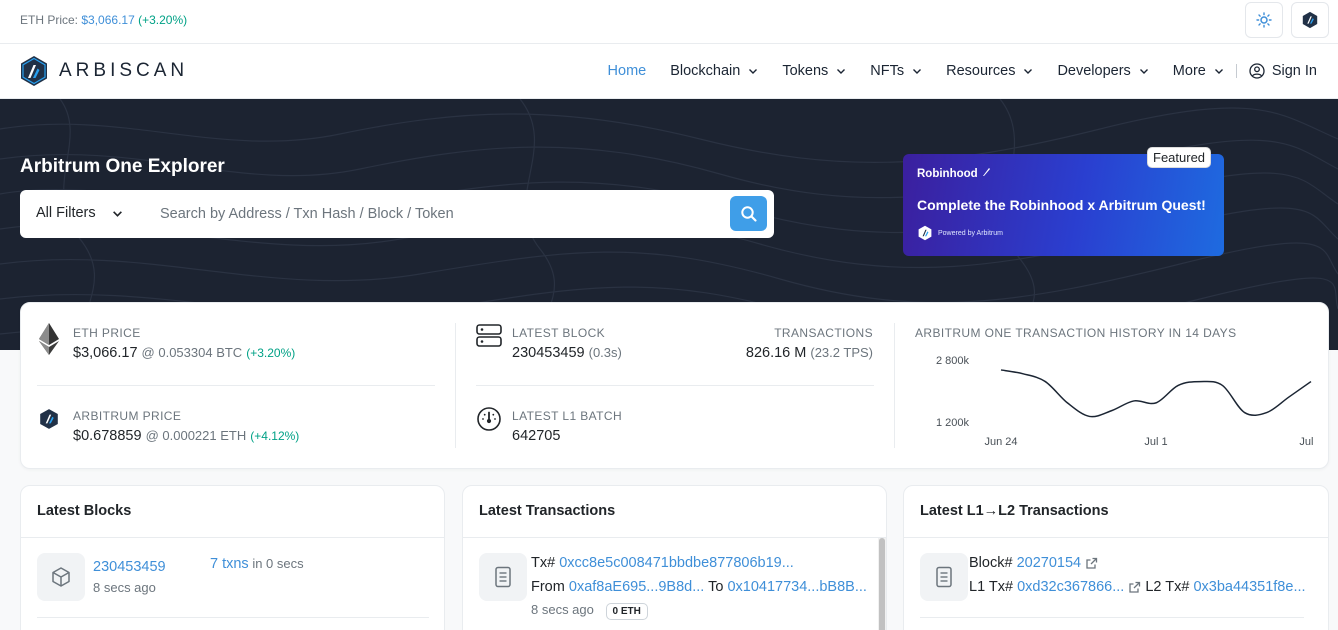  Describe the element at coordinates (61, 577) in the screenshot. I see `cube-icon` at that location.